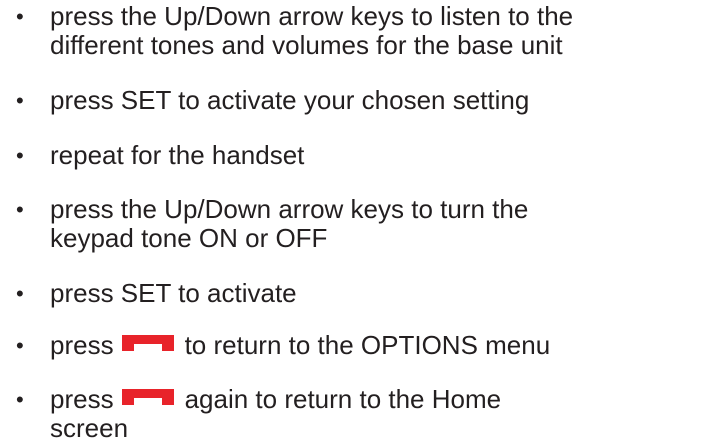 This screenshot has height=444, width=710. What do you see at coordinates (173, 293) in the screenshot?
I see `item-text-line: press SET to activate` at bounding box center [173, 293].